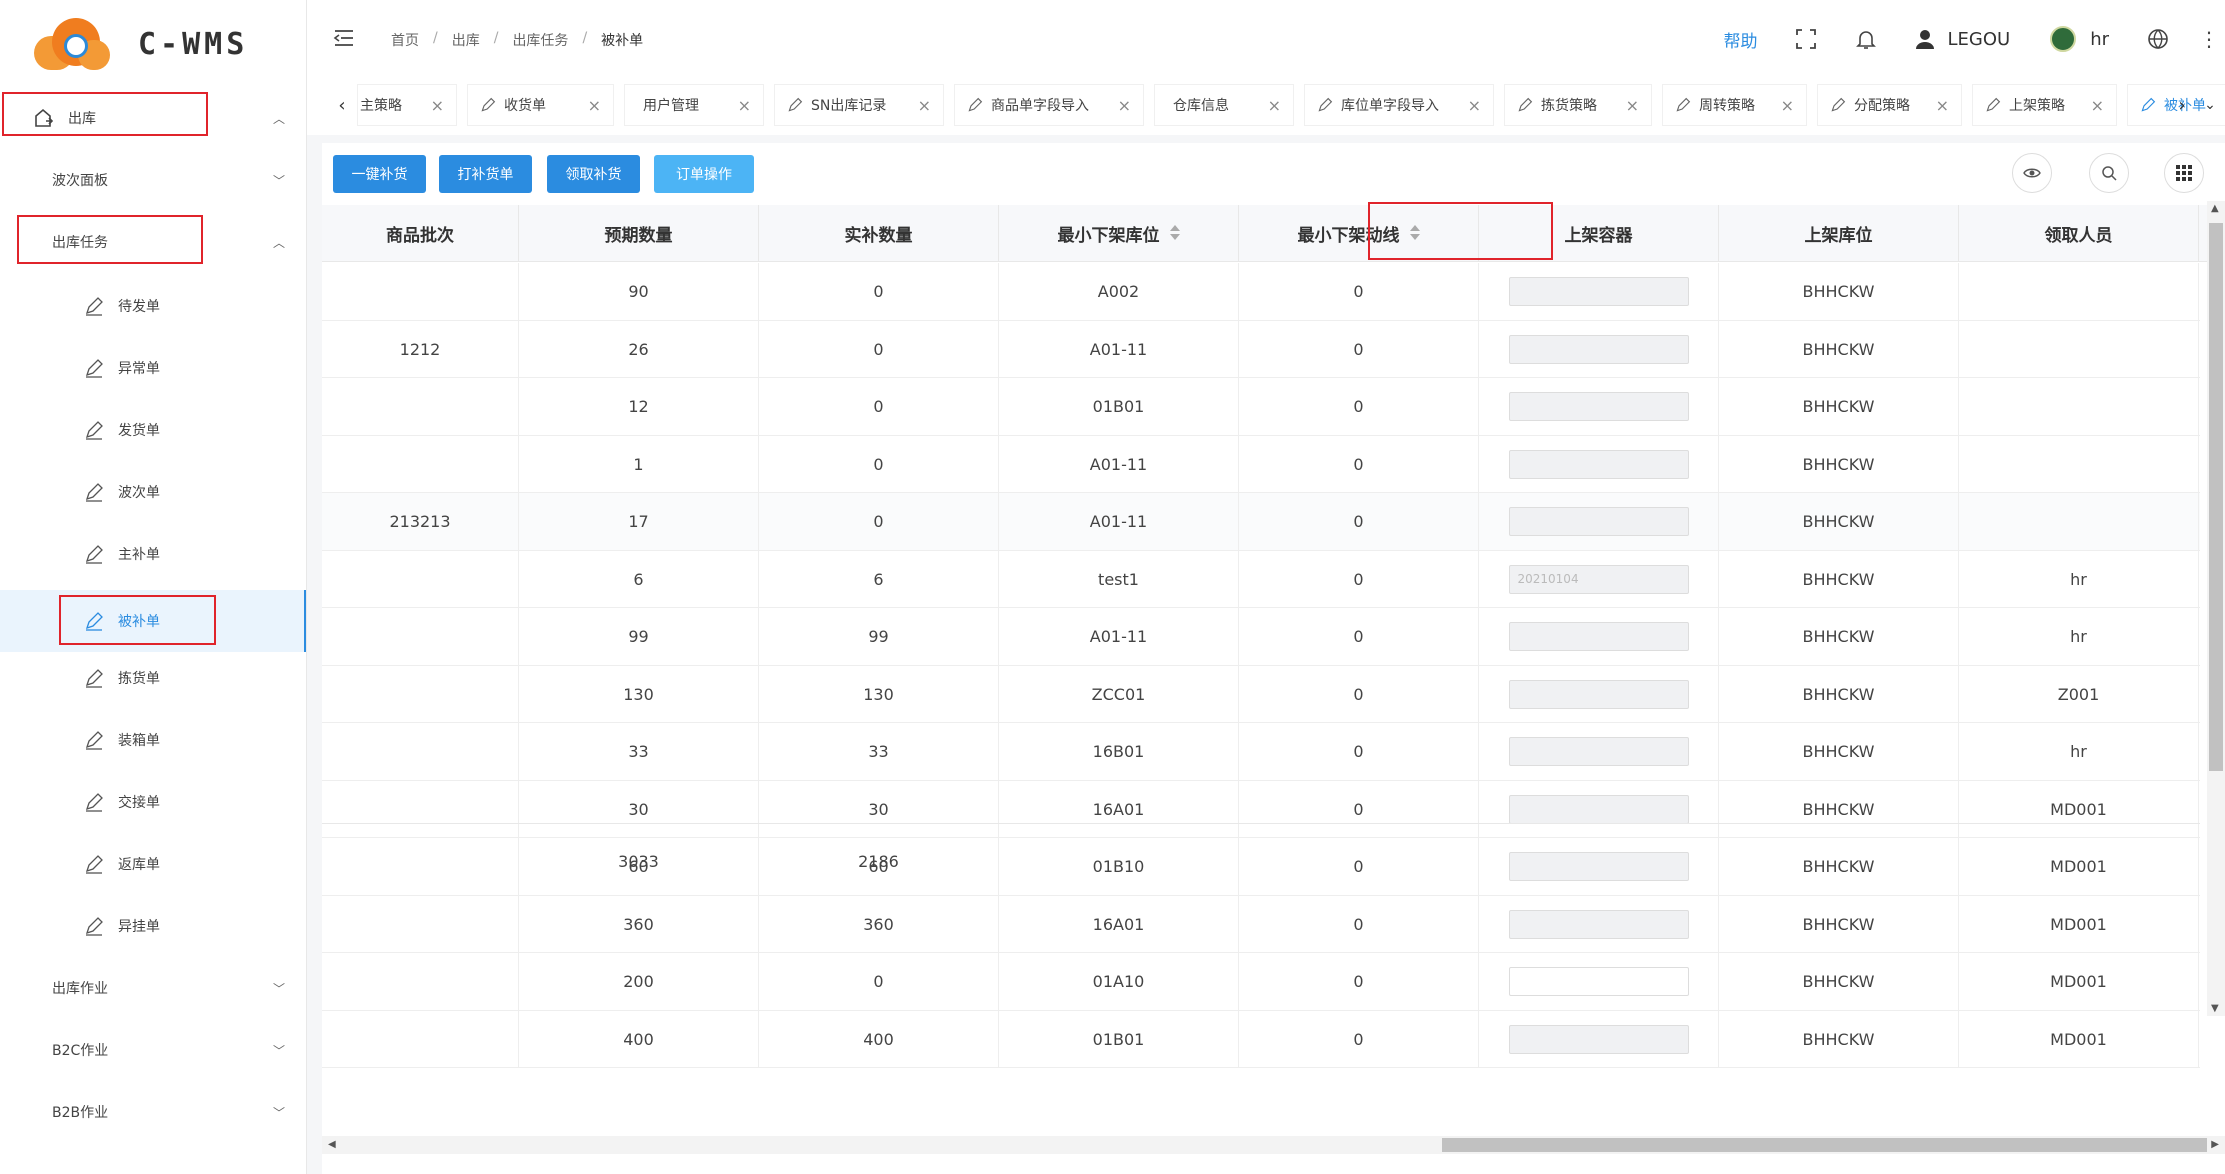 Image resolution: width=2225 pixels, height=1174 pixels. What do you see at coordinates (1599, 233) in the screenshot?
I see `column-header-container: 上架容器` at bounding box center [1599, 233].